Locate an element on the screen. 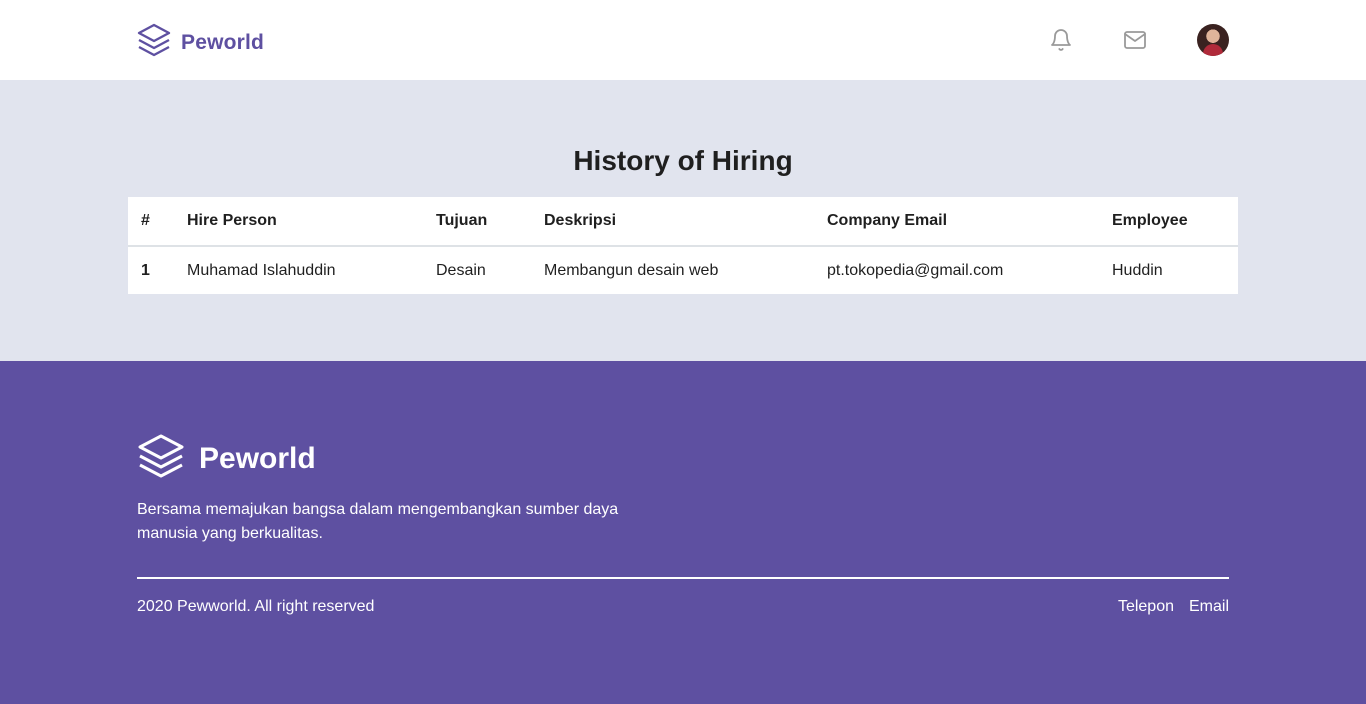 This screenshot has width=1366, height=704. cell-tujuan: Desain is located at coordinates (461, 270).